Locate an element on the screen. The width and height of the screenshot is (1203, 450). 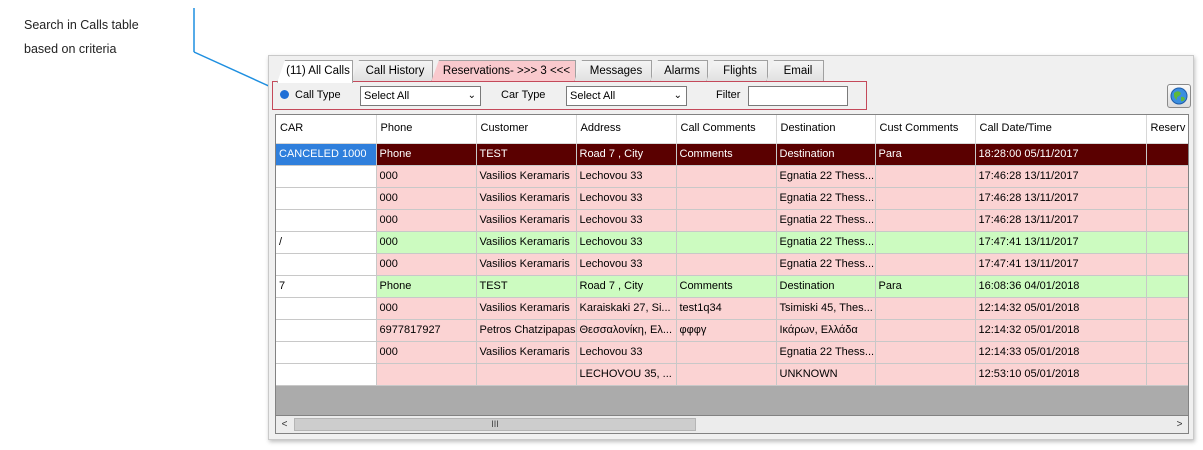
column-header: Address is located at coordinates (626, 129).